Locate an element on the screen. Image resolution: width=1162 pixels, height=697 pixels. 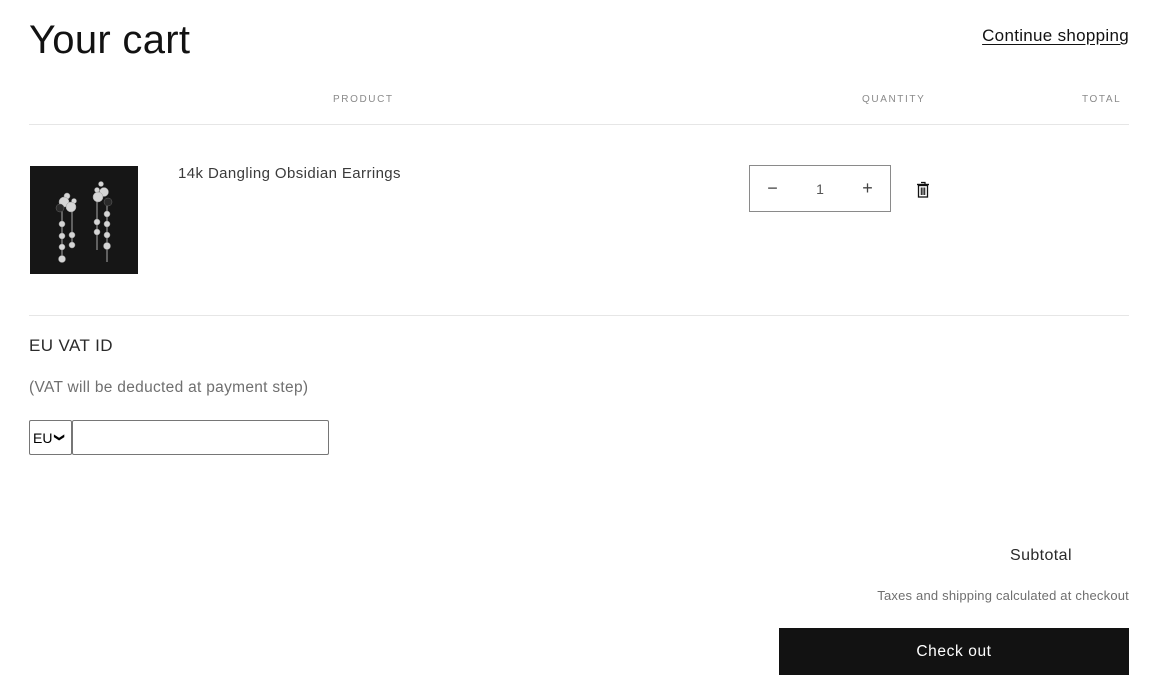
plus-icon: + is located at coordinates (867, 188).